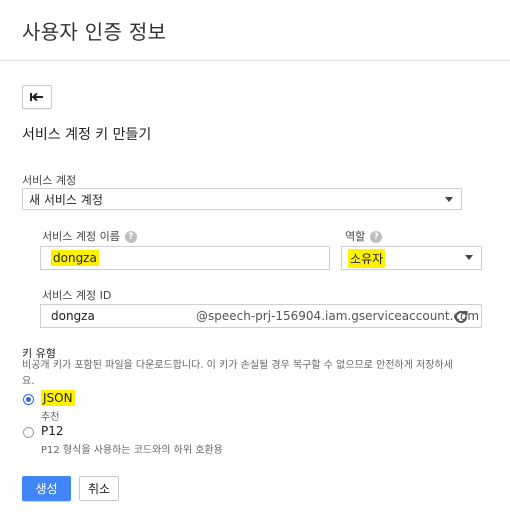 The height and width of the screenshot is (517, 510). Describe the element at coordinates (66, 199) in the screenshot. I see `service-account-value: 새 서비스 계정` at that location.